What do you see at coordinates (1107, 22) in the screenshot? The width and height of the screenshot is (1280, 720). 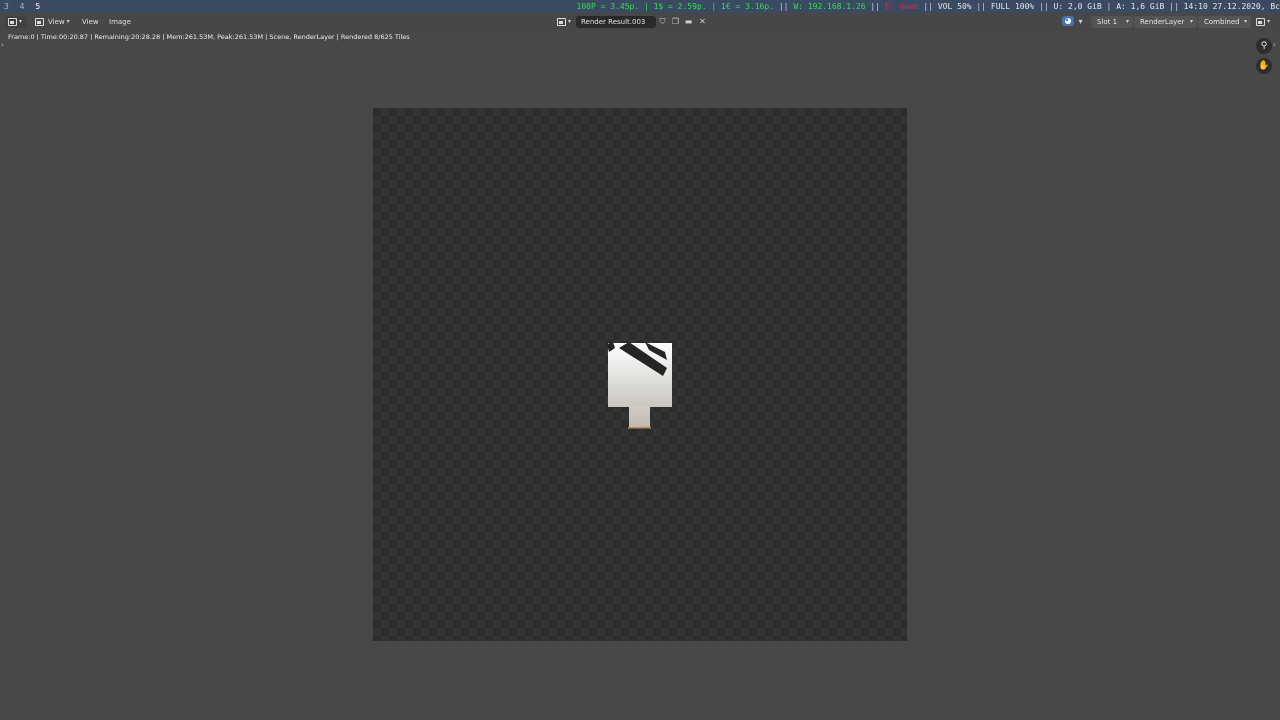 I see `slot-label: Slot 1` at bounding box center [1107, 22].